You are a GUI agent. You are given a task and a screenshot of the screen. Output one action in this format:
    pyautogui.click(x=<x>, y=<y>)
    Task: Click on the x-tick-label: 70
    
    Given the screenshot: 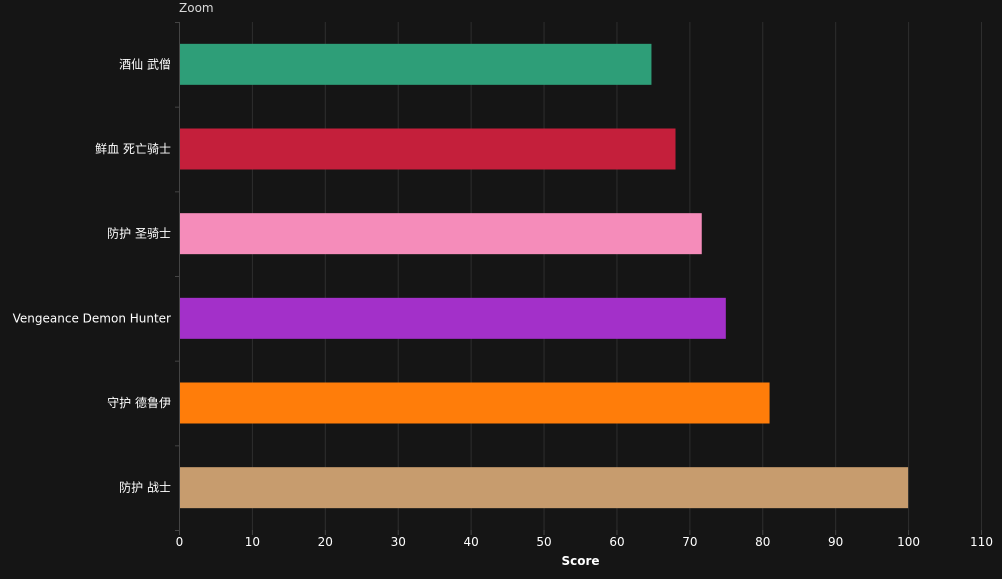 What is the action you would take?
    pyautogui.click(x=689, y=542)
    